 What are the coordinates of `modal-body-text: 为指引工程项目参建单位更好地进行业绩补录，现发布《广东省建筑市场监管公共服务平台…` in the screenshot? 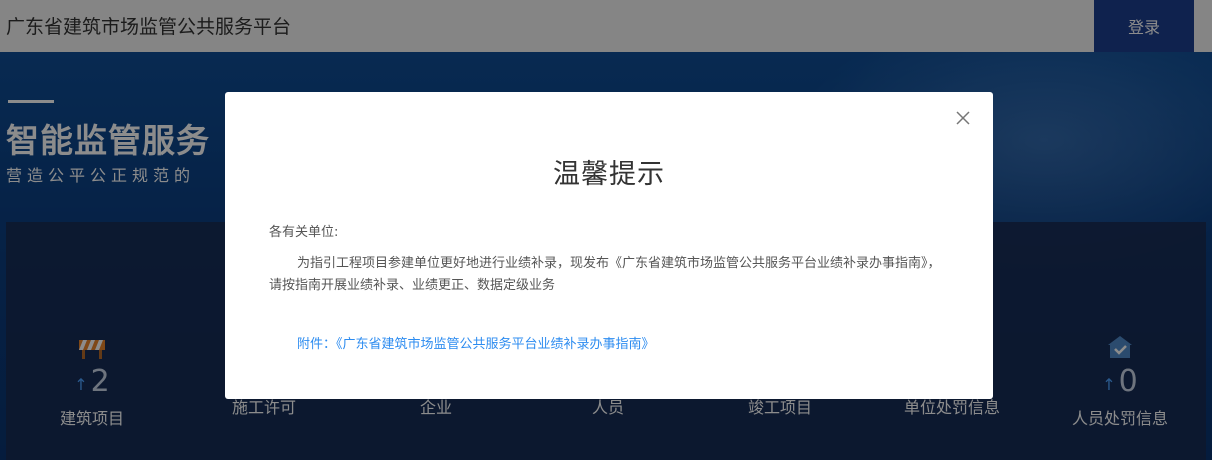 It's located at (605, 274).